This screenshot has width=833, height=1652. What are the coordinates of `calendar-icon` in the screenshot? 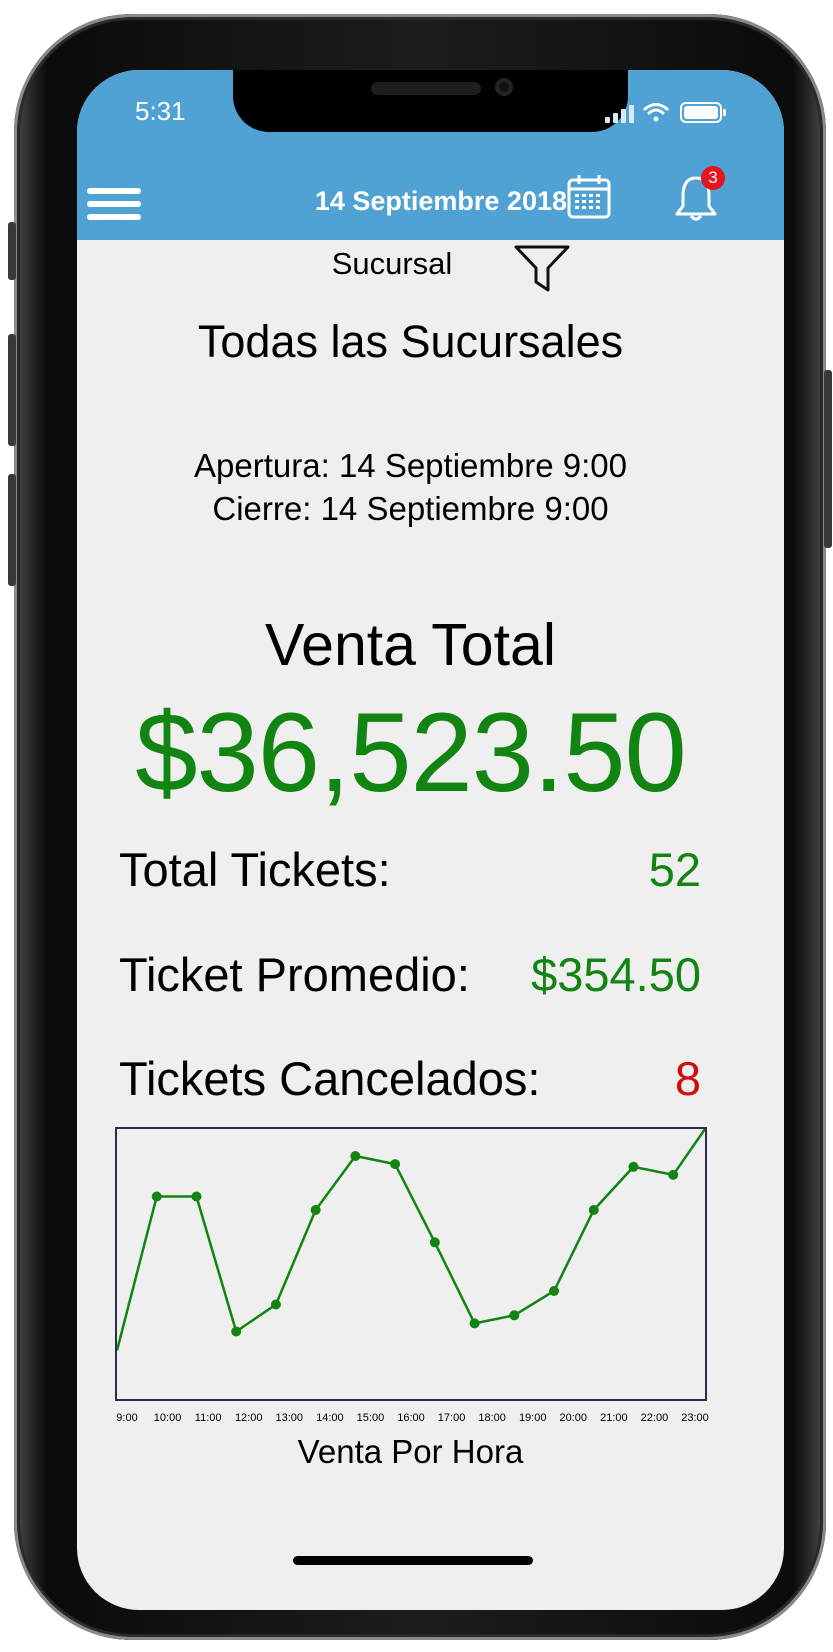 It's located at (589, 197).